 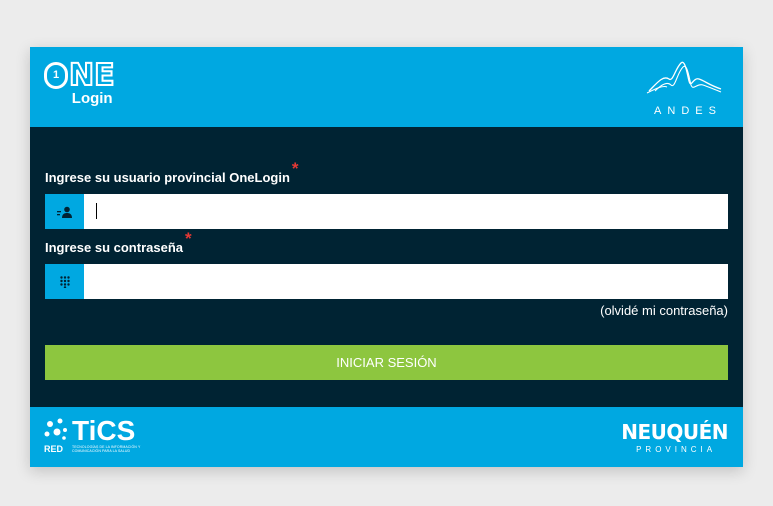 I want to click on username-field, so click(x=386, y=211).